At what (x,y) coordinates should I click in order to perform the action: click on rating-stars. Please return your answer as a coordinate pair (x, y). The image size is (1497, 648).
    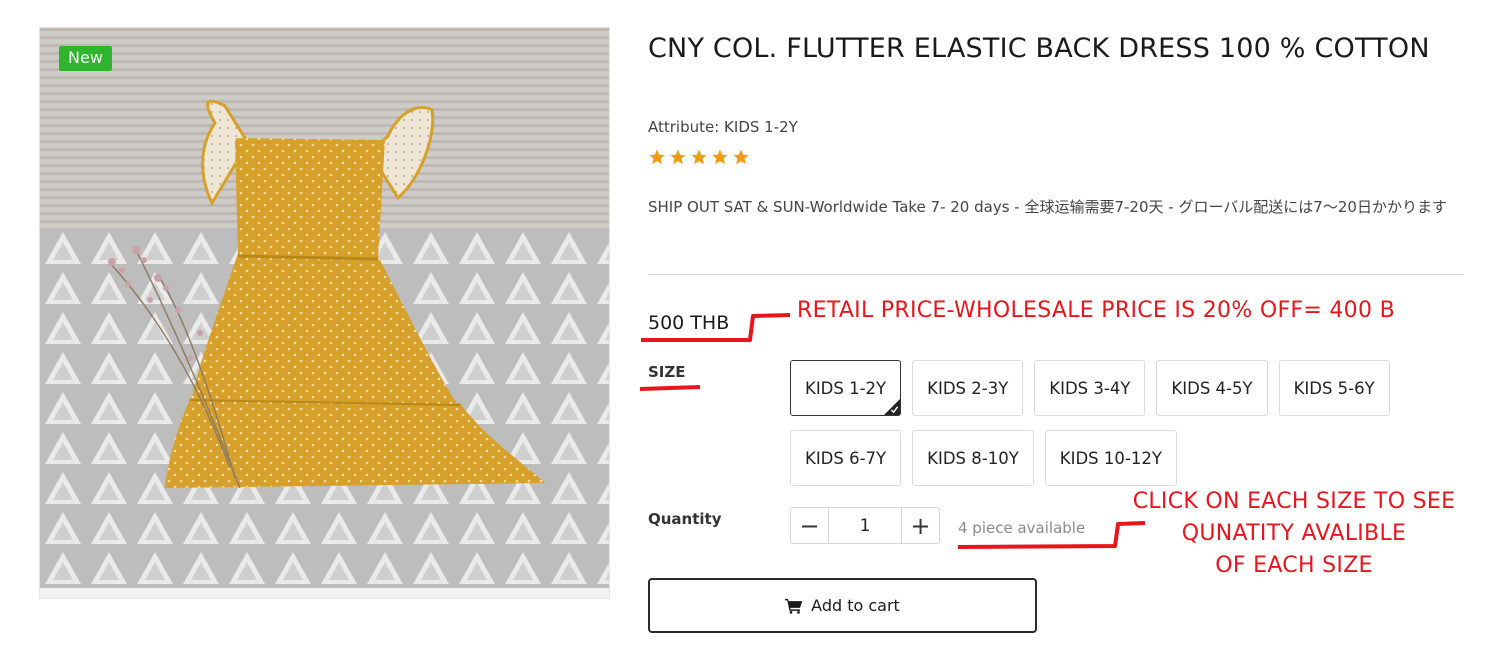
    Looking at the image, I should click on (699, 157).